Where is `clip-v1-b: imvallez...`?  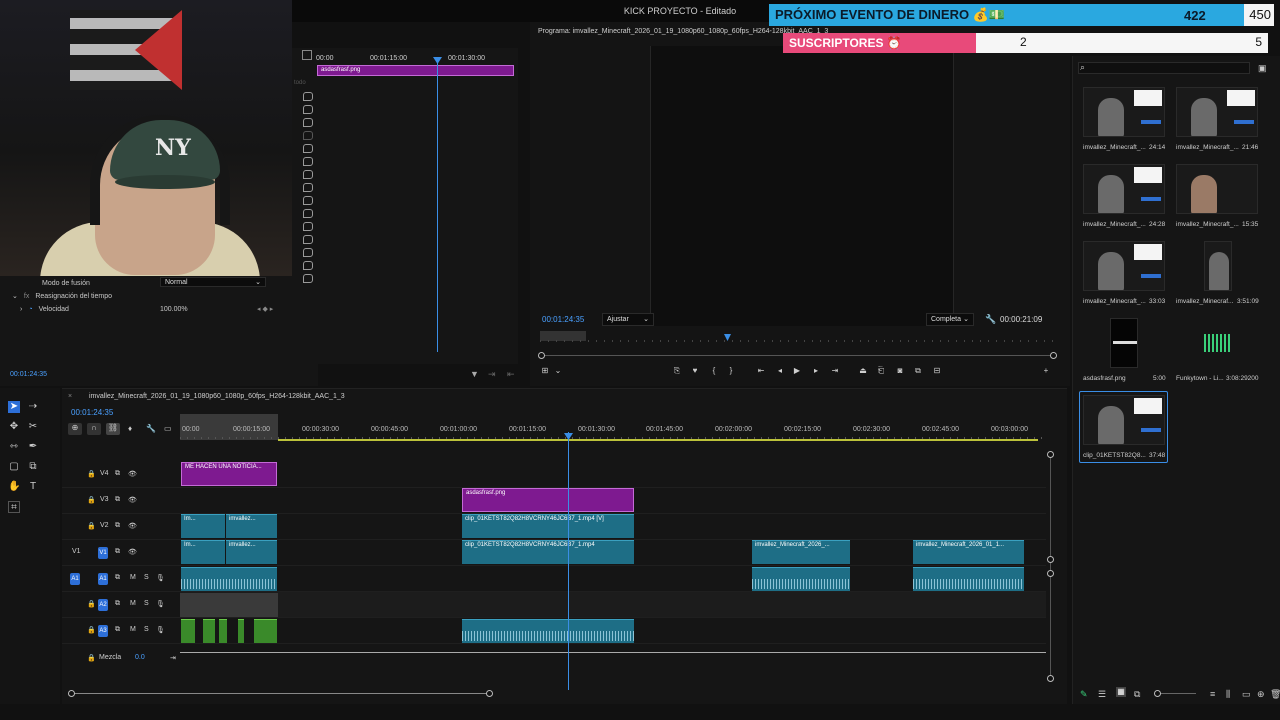
clip-v1-b: imvallez... is located at coordinates (251, 552).